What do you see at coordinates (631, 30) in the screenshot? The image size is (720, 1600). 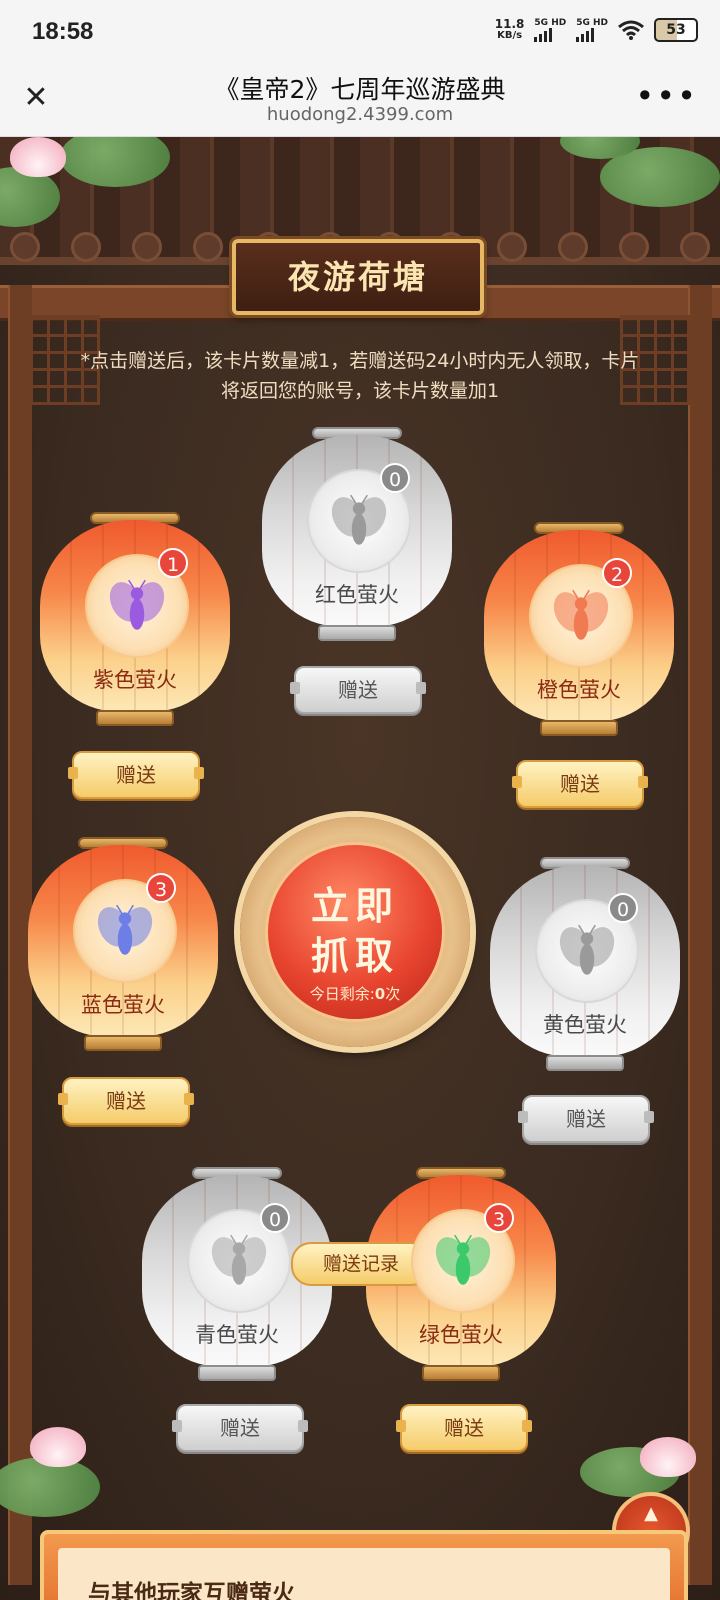 I see `wifi-icon` at bounding box center [631, 30].